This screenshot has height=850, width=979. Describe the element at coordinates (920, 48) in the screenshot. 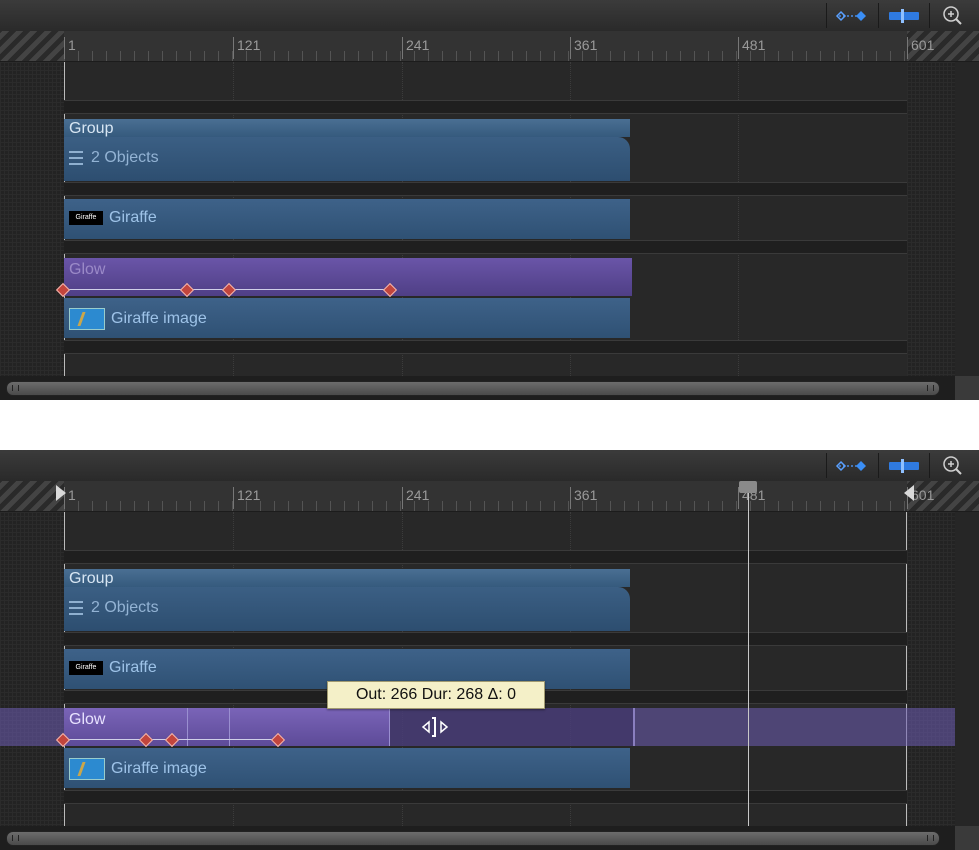

I see `ruler-tick: 601` at that location.